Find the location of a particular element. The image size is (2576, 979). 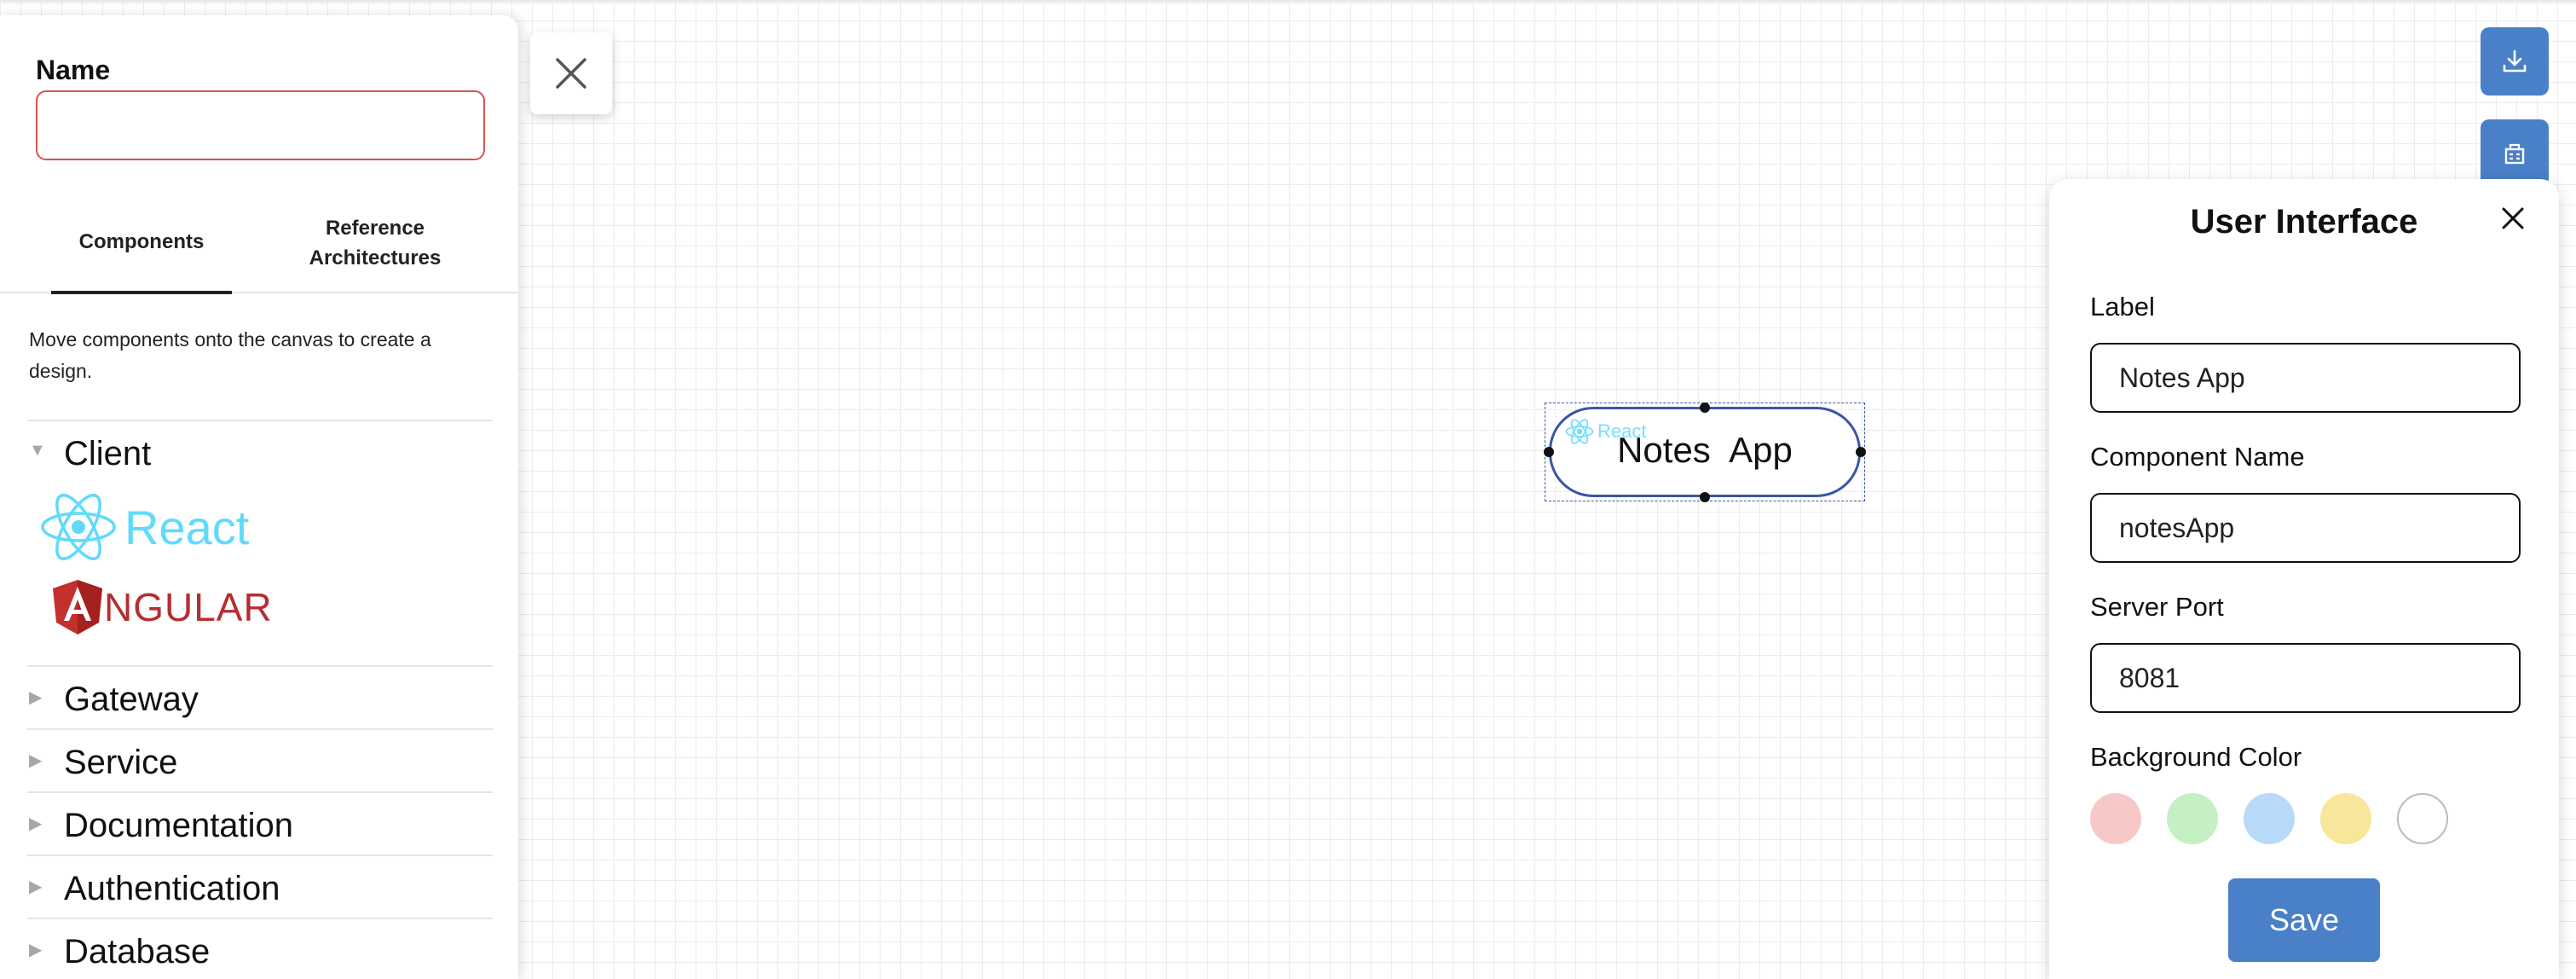

angular-label: NGULAR is located at coordinates (188, 607).